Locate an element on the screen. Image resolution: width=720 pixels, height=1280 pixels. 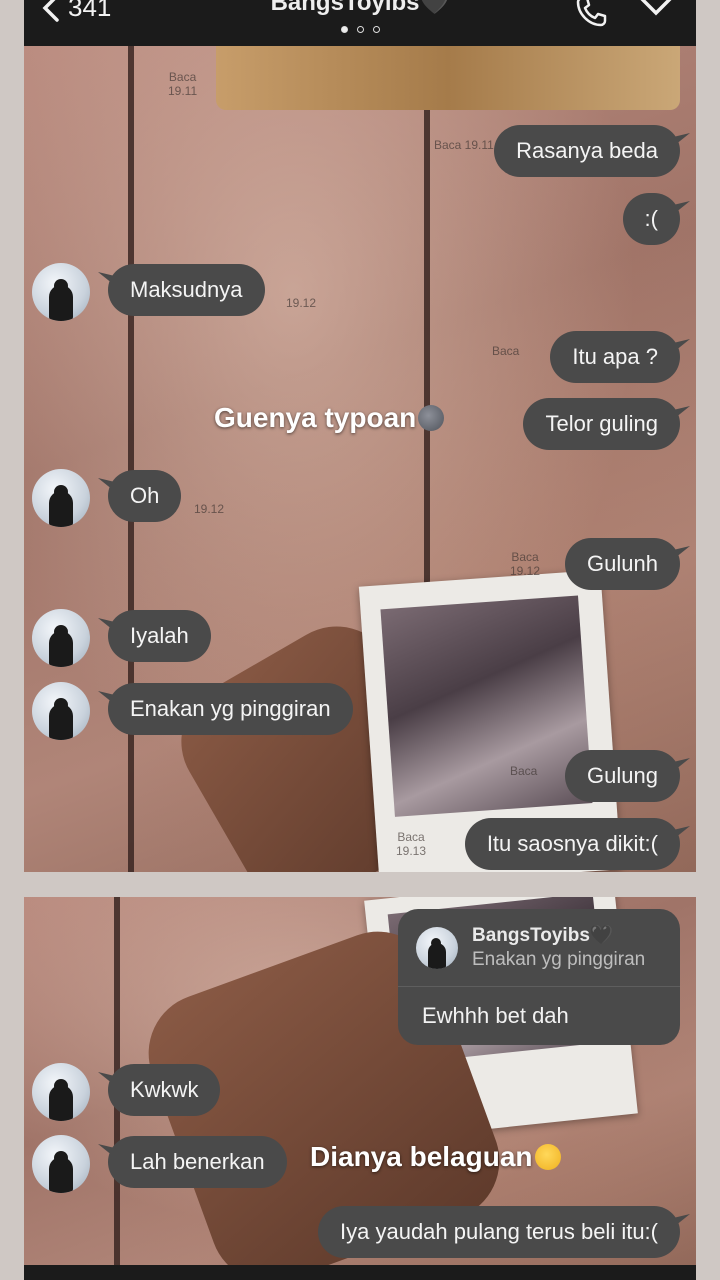
message-bubble-outgoing: Telor guling is located at coordinates (601, 424).